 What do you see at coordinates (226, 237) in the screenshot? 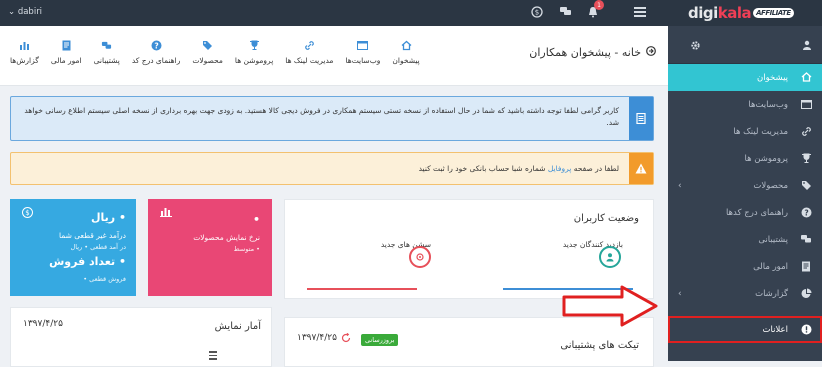
I see `display-rate-label: نرخ نمایش محصولات` at bounding box center [226, 237].